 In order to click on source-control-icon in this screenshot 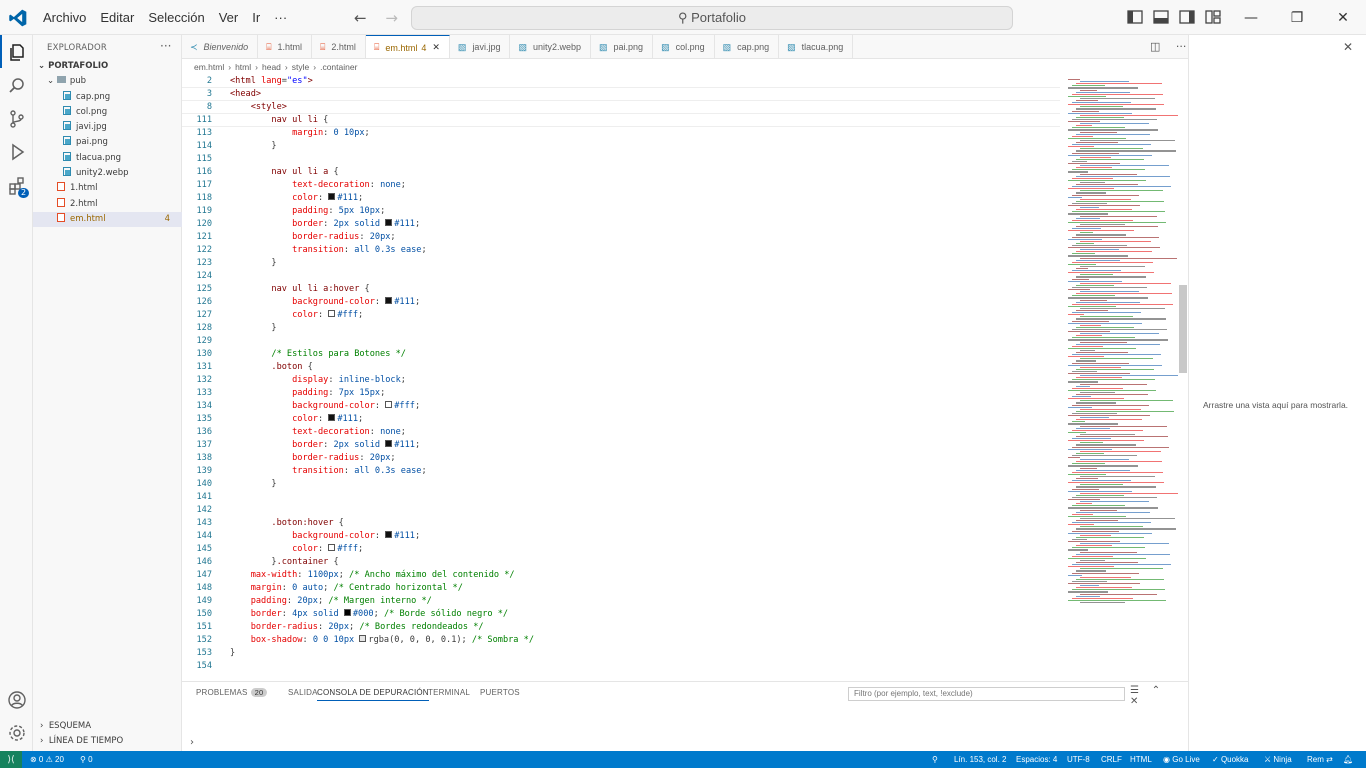, I will do `click(16, 118)`.